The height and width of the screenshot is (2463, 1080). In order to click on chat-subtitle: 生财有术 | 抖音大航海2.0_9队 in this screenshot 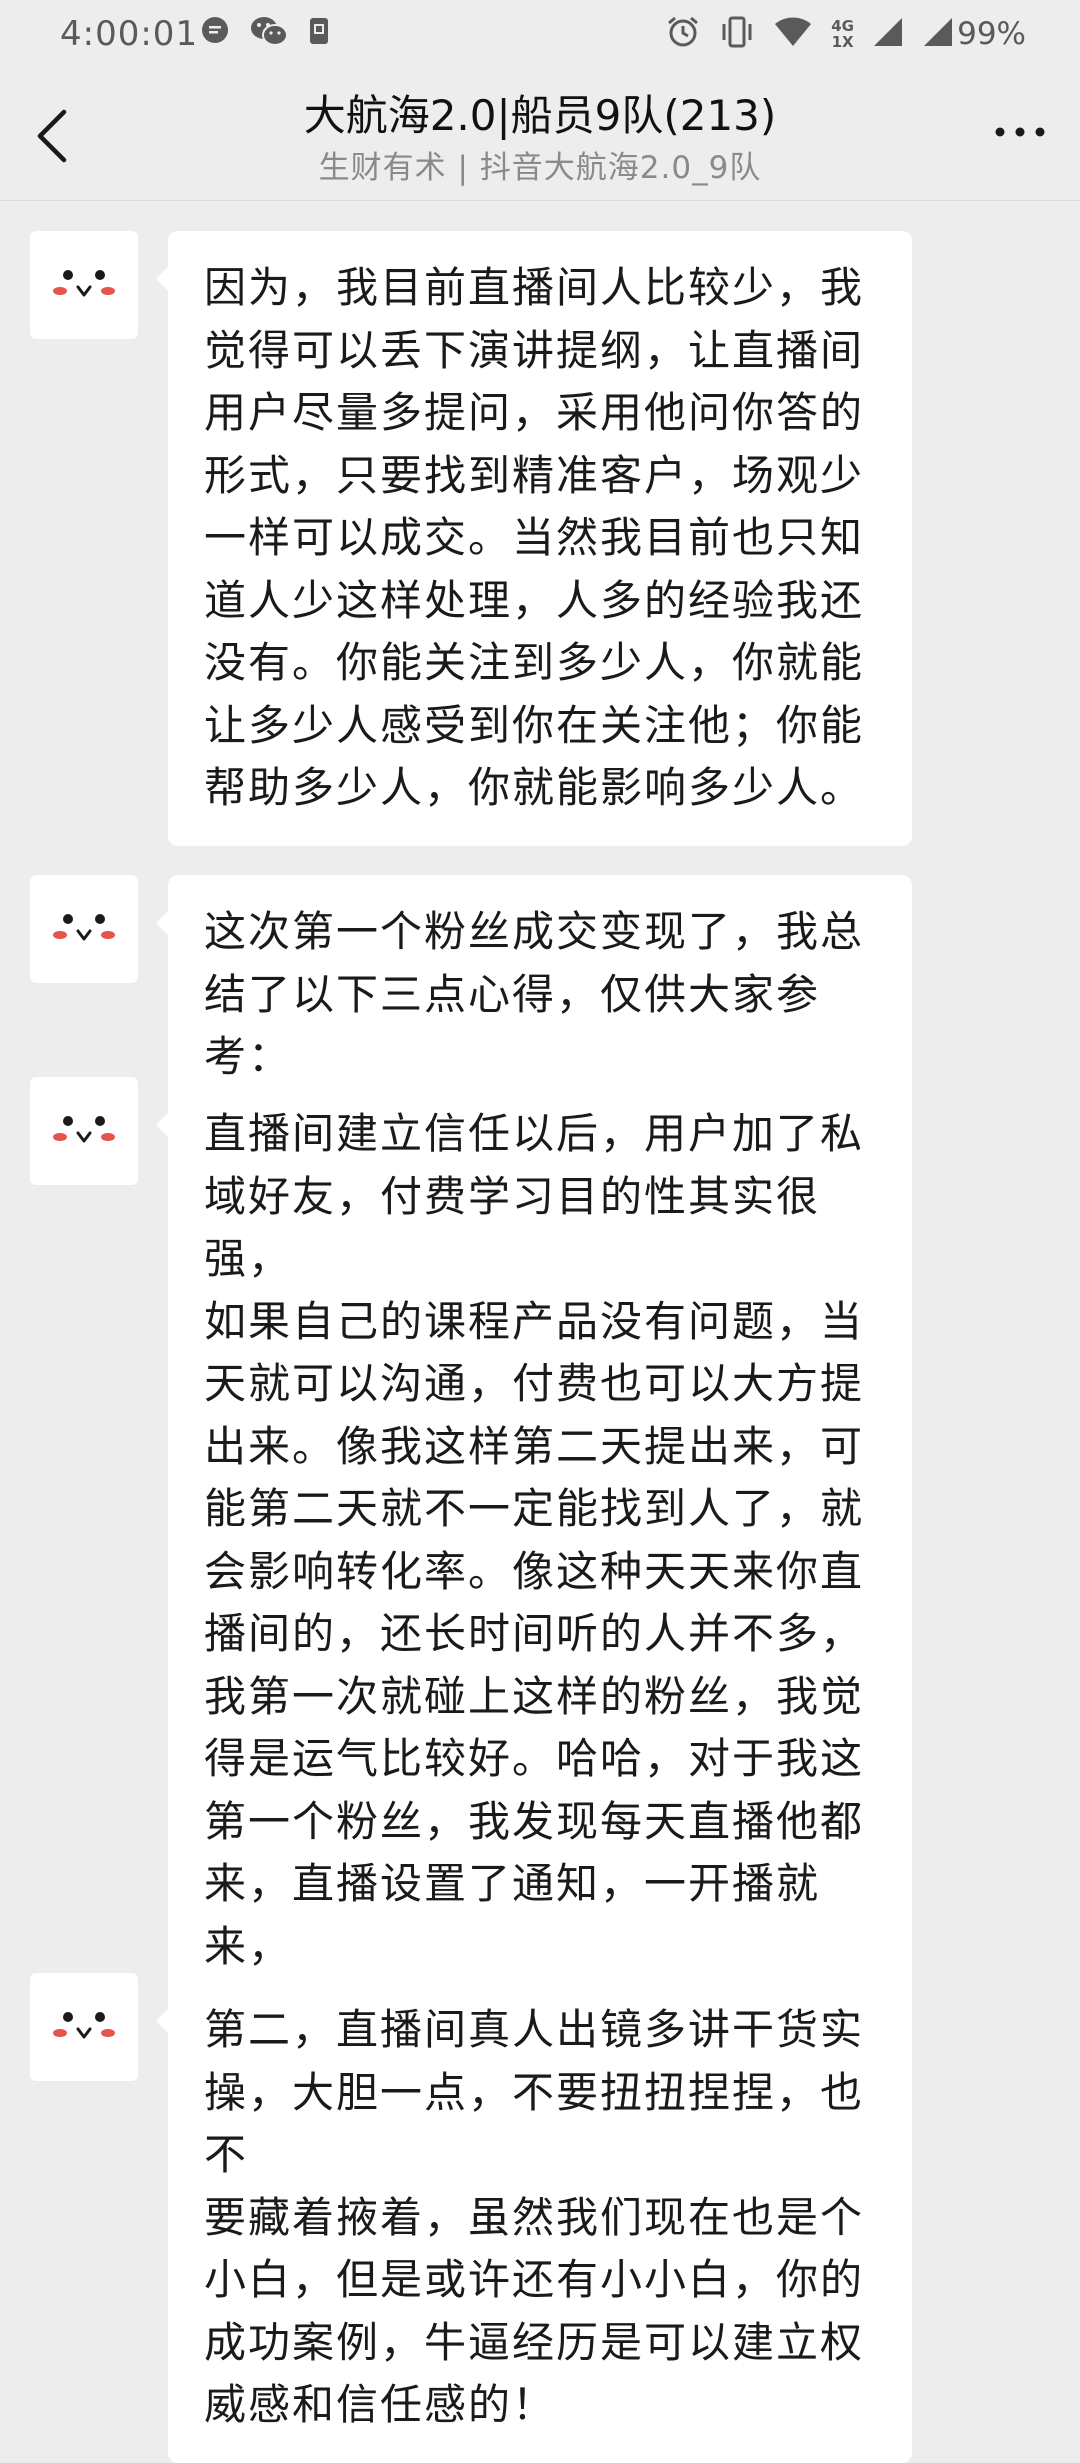, I will do `click(540, 168)`.